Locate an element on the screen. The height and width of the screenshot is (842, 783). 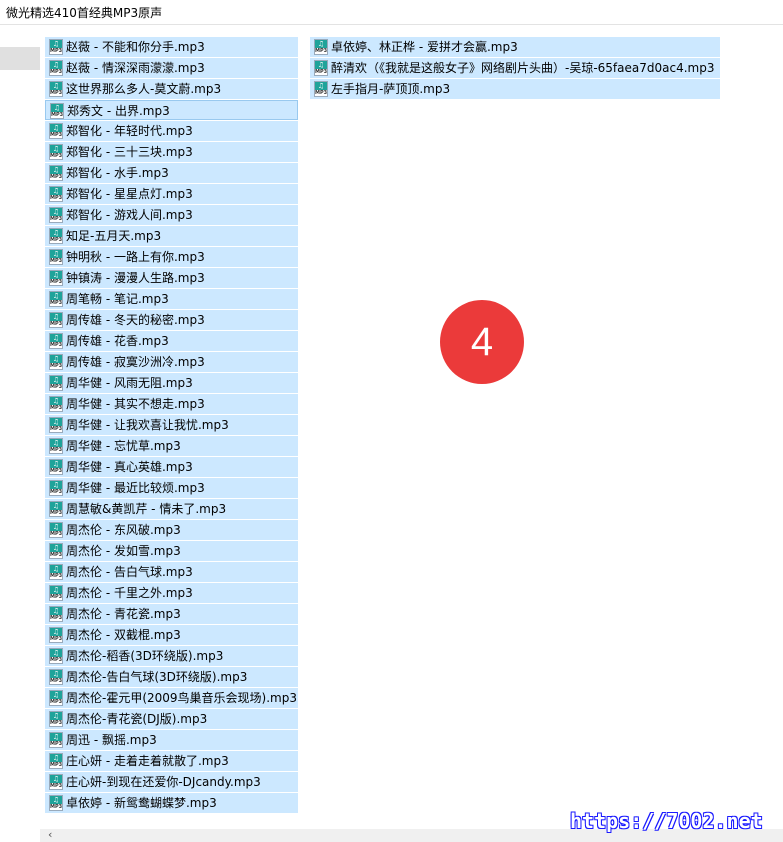
file-item: ♫ MP3 周传雄 - 冬天的秘密.mp3 is located at coordinates (171, 320).